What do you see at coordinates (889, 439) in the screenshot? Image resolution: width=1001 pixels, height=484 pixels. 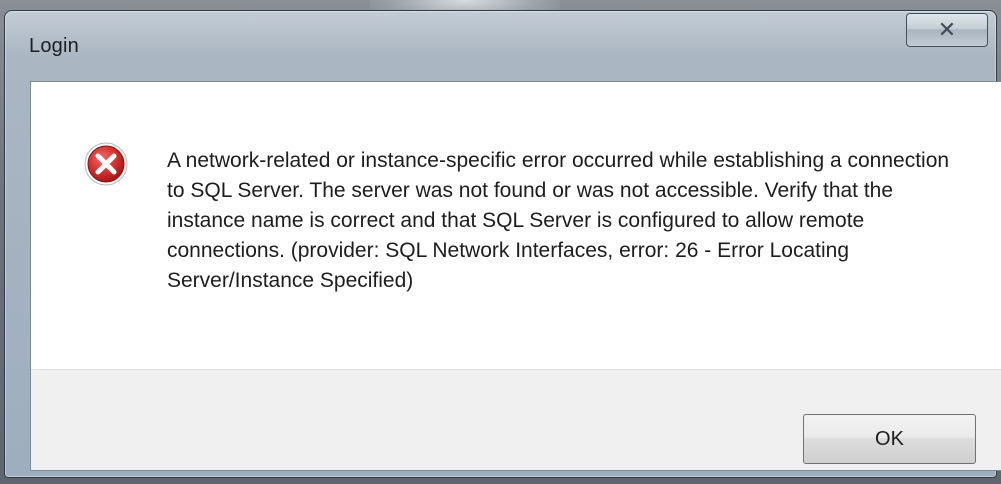 I see `ok-button: OK` at bounding box center [889, 439].